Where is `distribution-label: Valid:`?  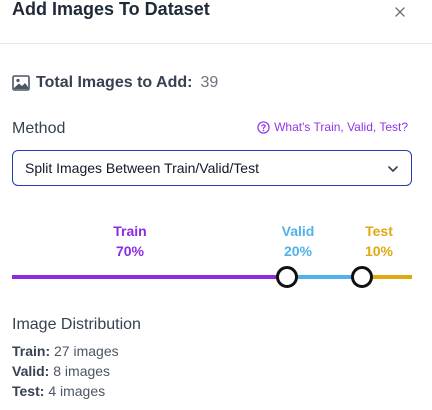
distribution-label: Valid: is located at coordinates (31, 371).